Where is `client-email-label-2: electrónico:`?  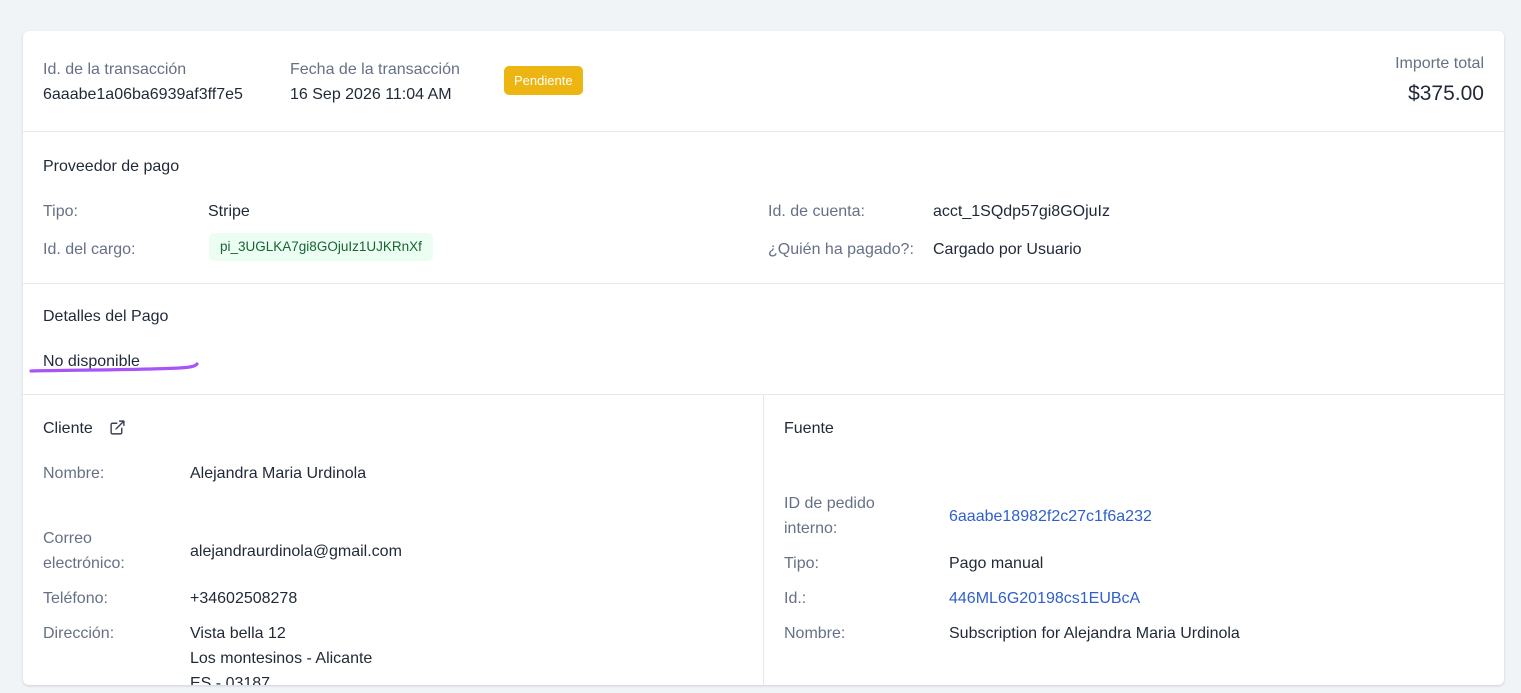
client-email-label-2: electrónico: is located at coordinates (84, 563).